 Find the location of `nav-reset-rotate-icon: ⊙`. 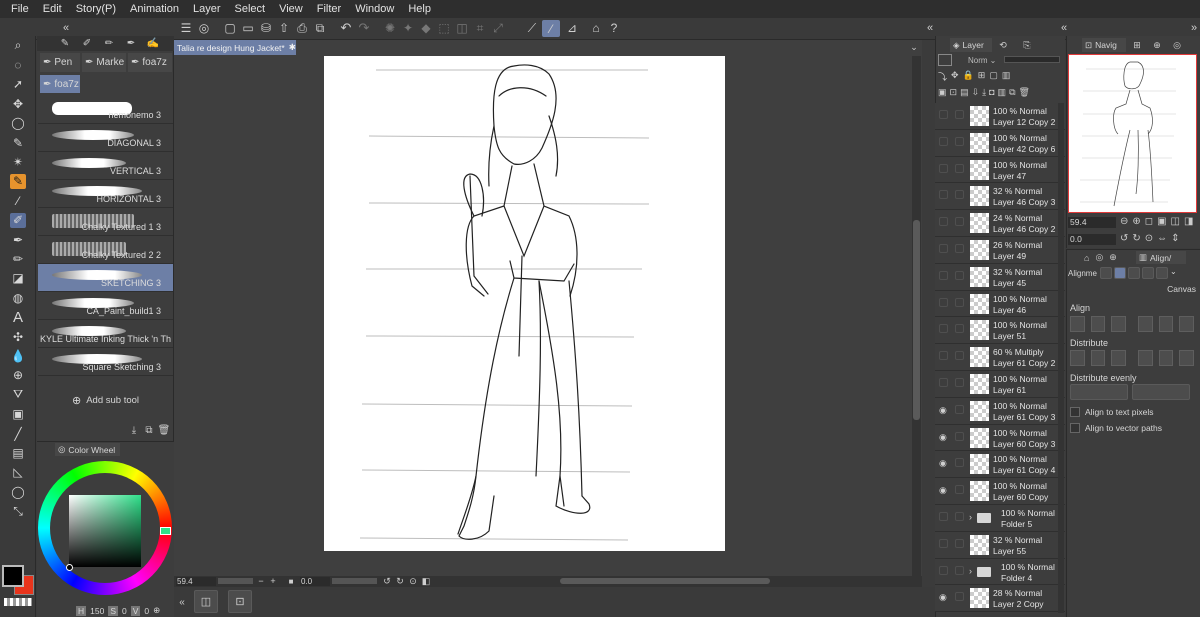

nav-reset-rotate-icon: ⊙ is located at coordinates (1149, 239).